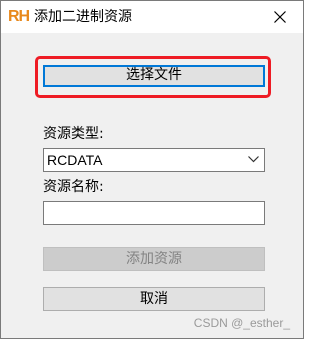 This screenshot has height=339, width=320. I want to click on add-resource-button: 添加资源, so click(154, 259).